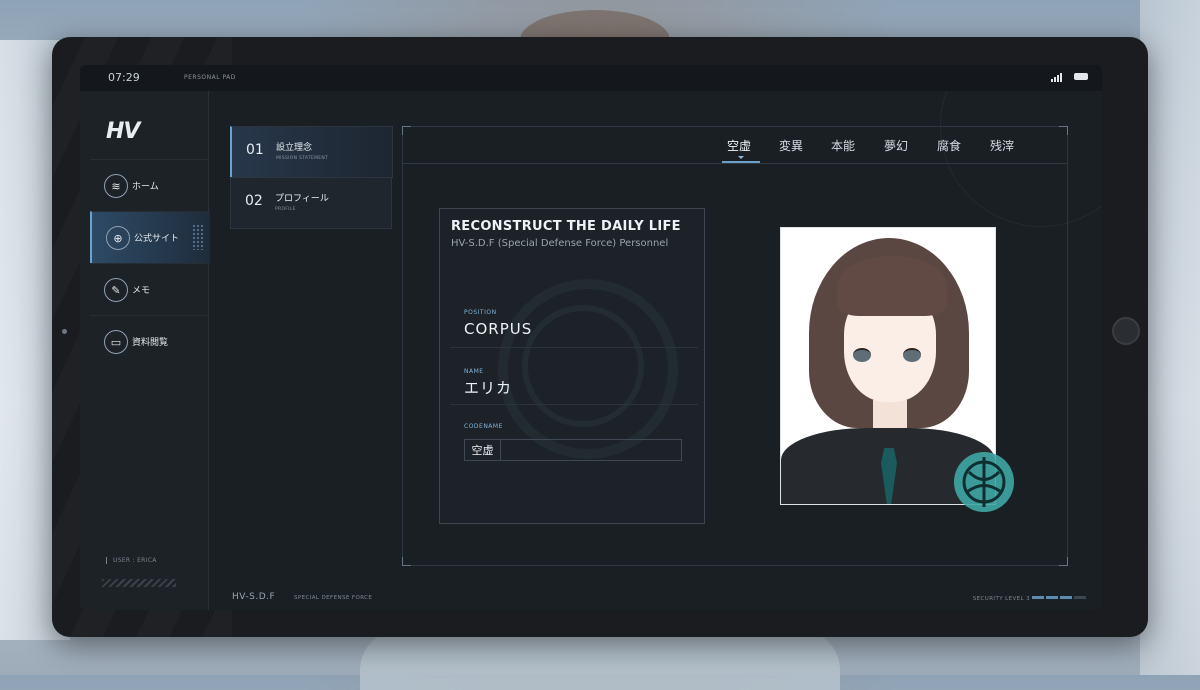  Describe the element at coordinates (739, 145) in the screenshot. I see `tab-kuukyo: 空虚` at that location.